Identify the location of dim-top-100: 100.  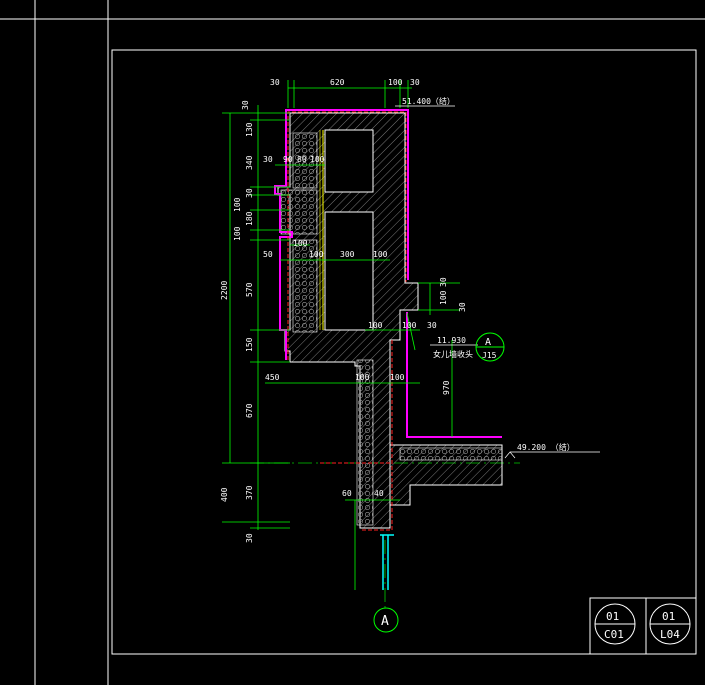
(395, 82).